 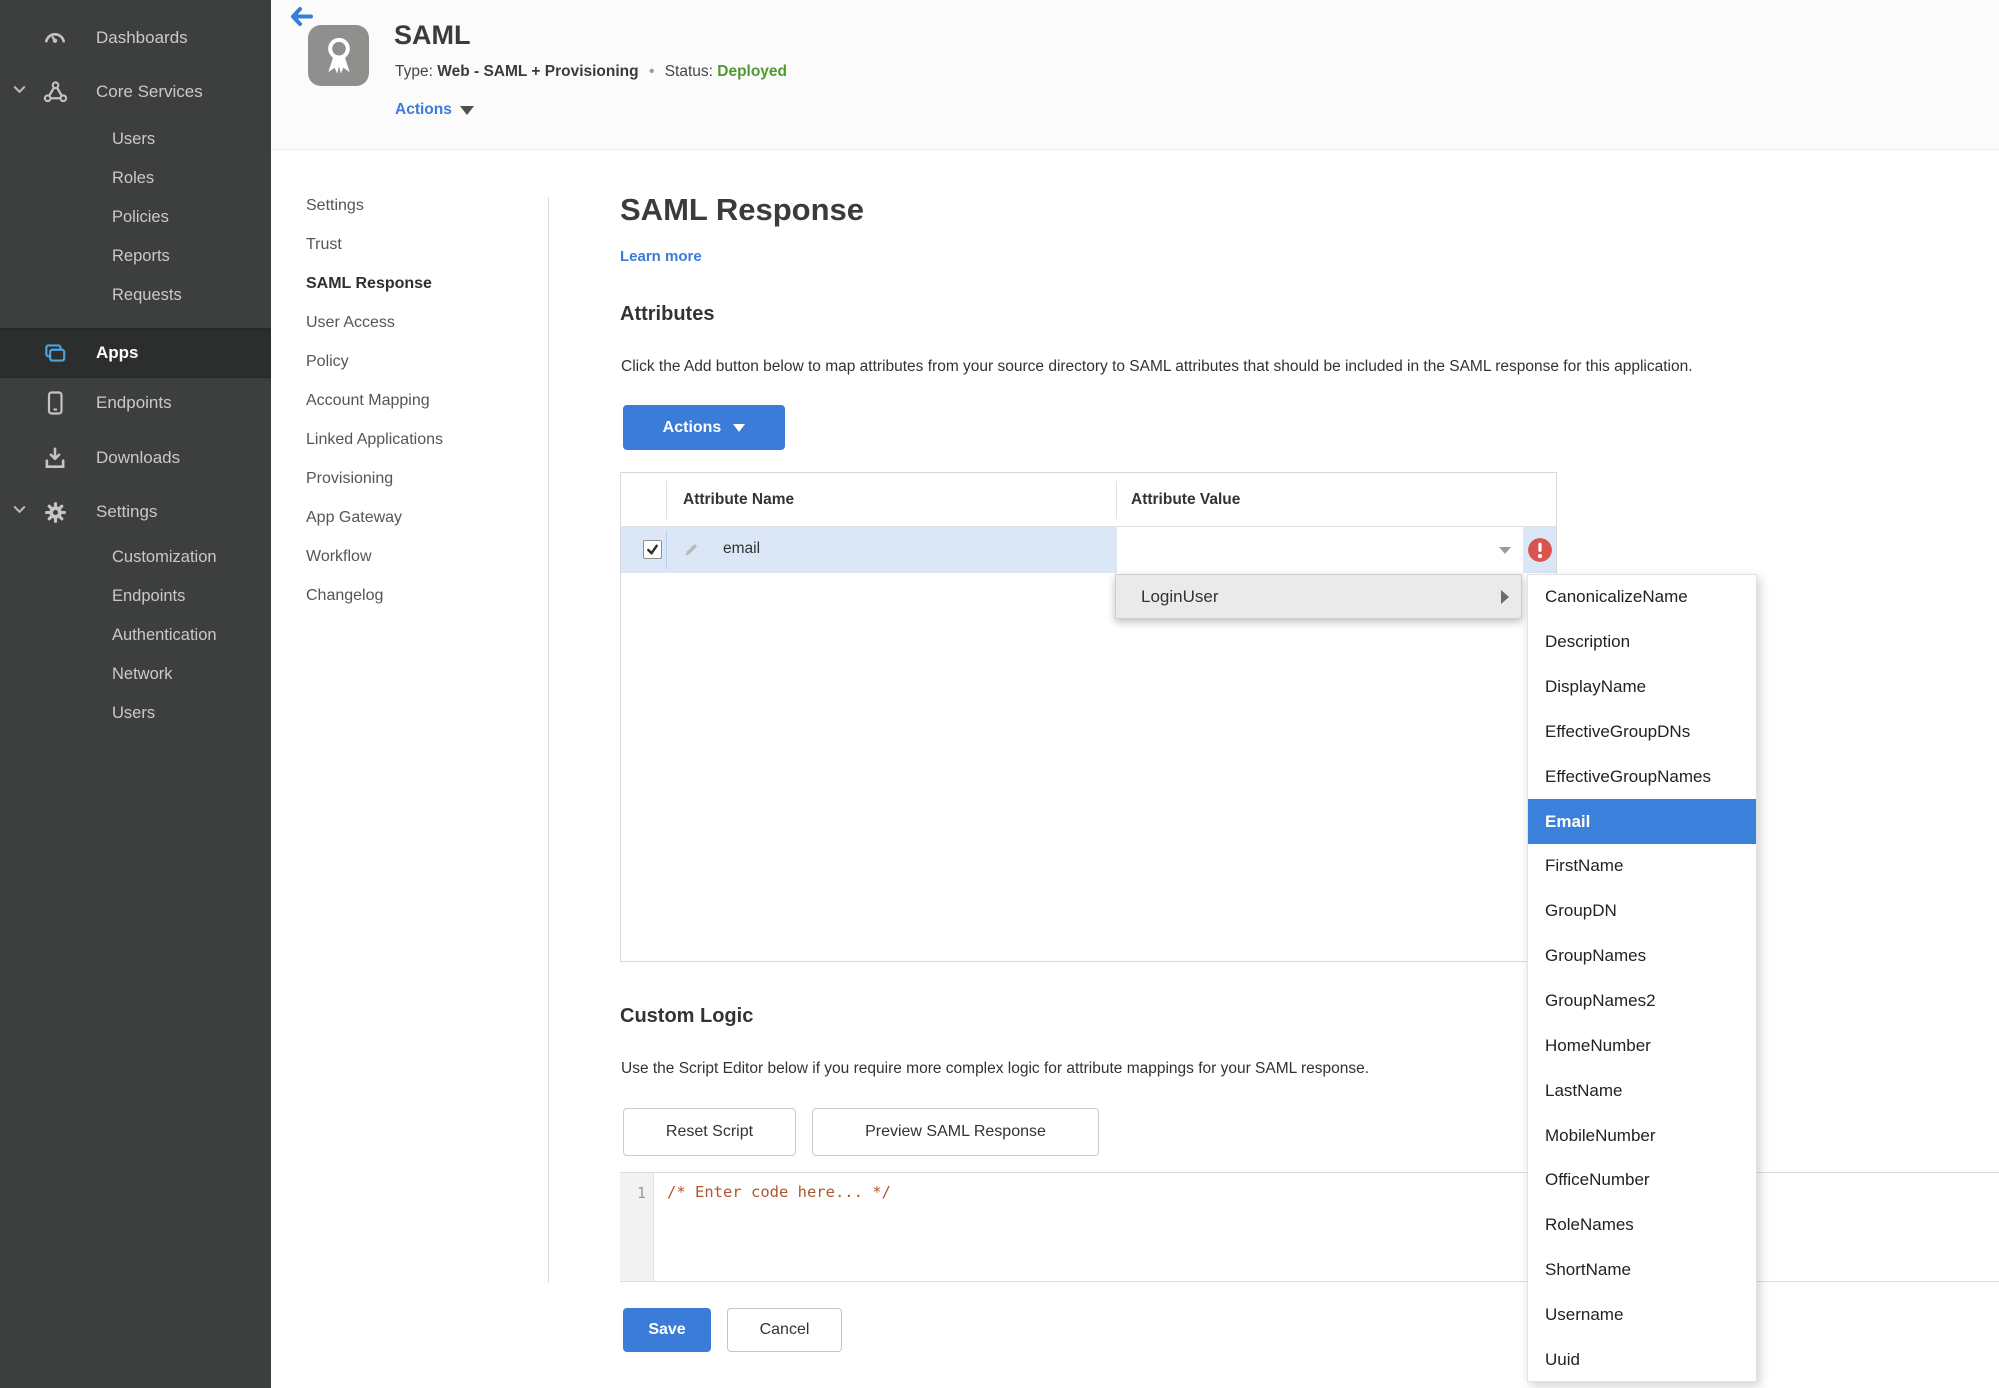 What do you see at coordinates (1540, 550) in the screenshot?
I see `error-icon` at bounding box center [1540, 550].